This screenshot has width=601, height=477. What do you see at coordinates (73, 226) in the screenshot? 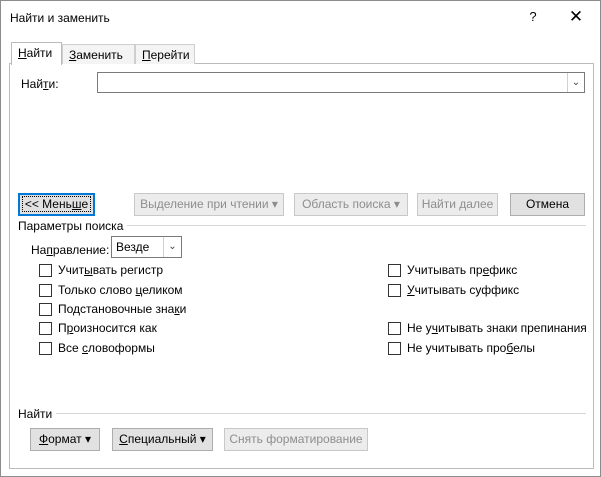
I see `search-options-title: Параметры поиска` at bounding box center [73, 226].